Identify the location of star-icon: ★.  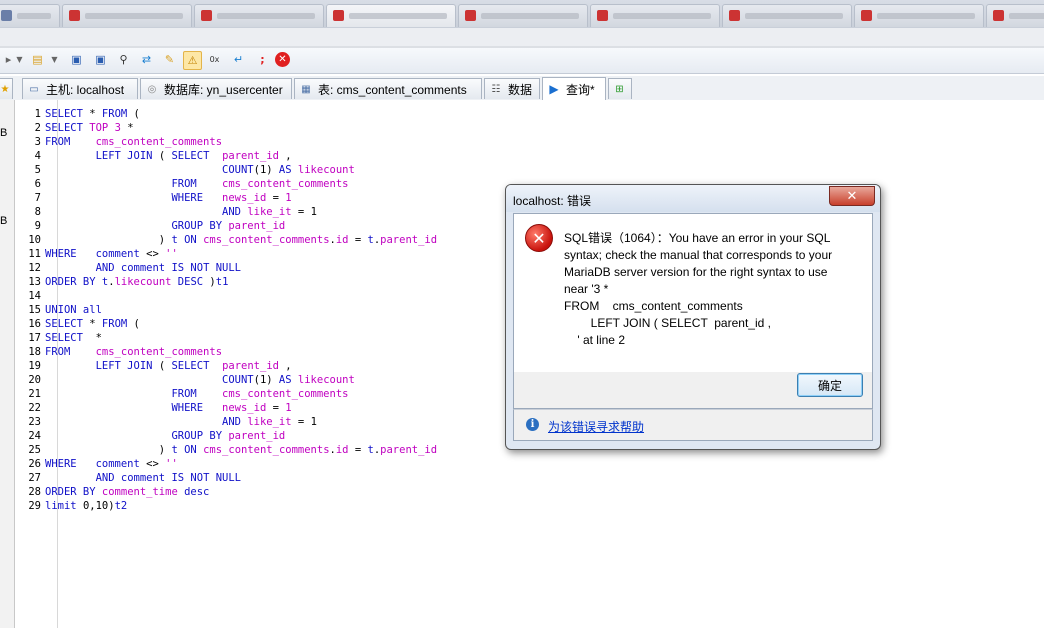
(5, 89).